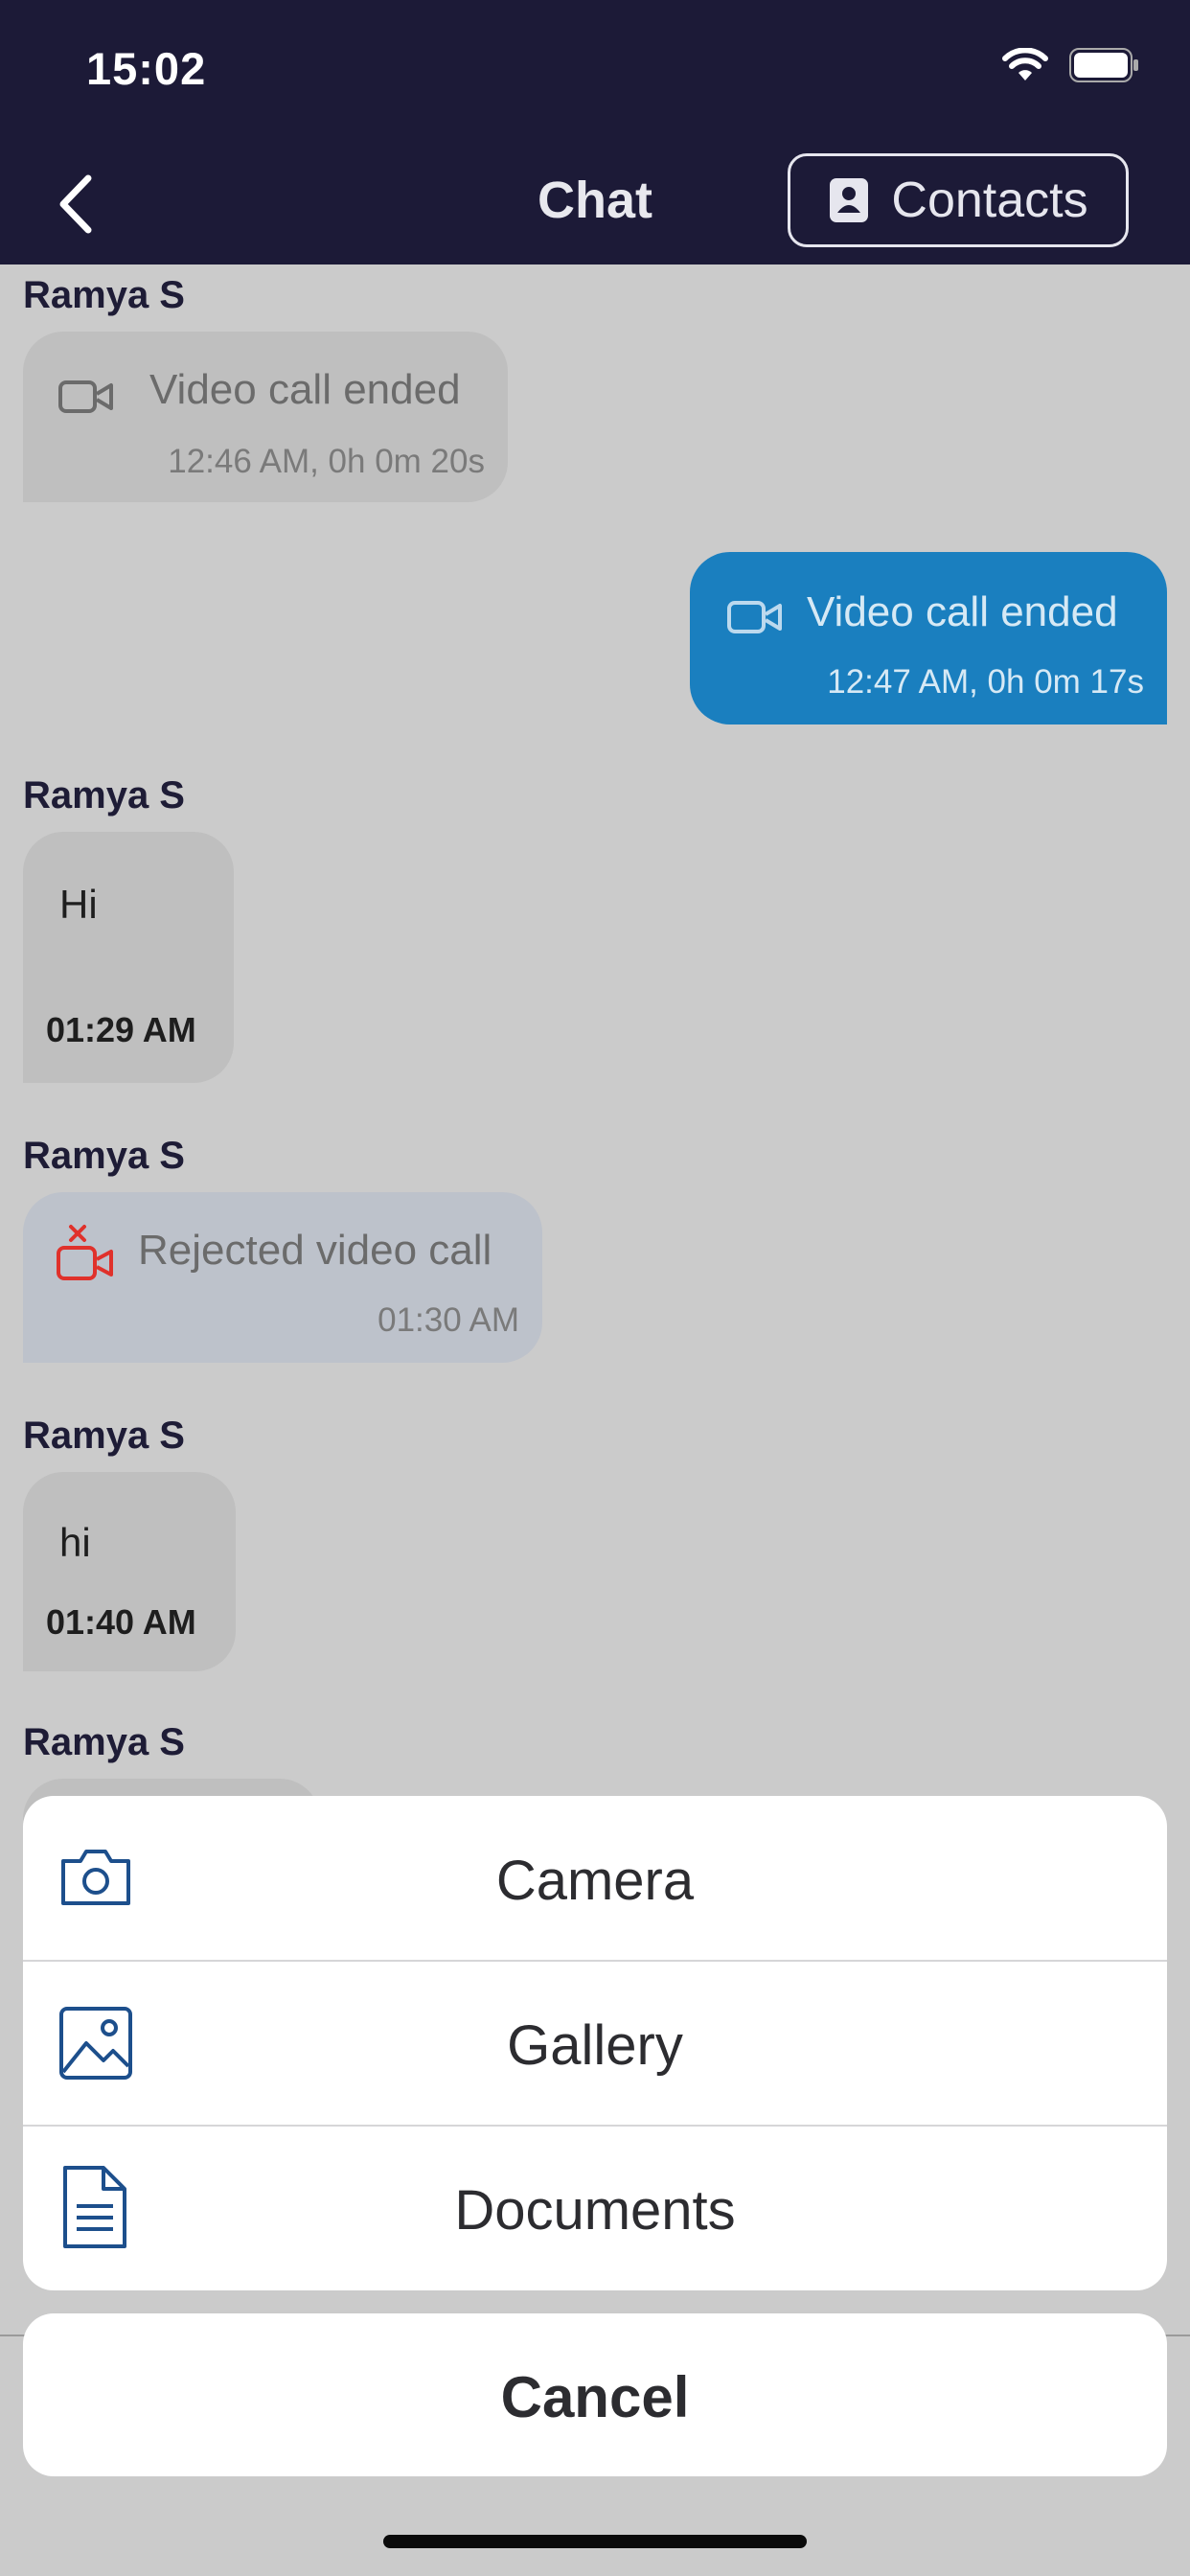 The height and width of the screenshot is (2576, 1190). I want to click on message-bubble: hi 01:40 AM, so click(129, 1571).